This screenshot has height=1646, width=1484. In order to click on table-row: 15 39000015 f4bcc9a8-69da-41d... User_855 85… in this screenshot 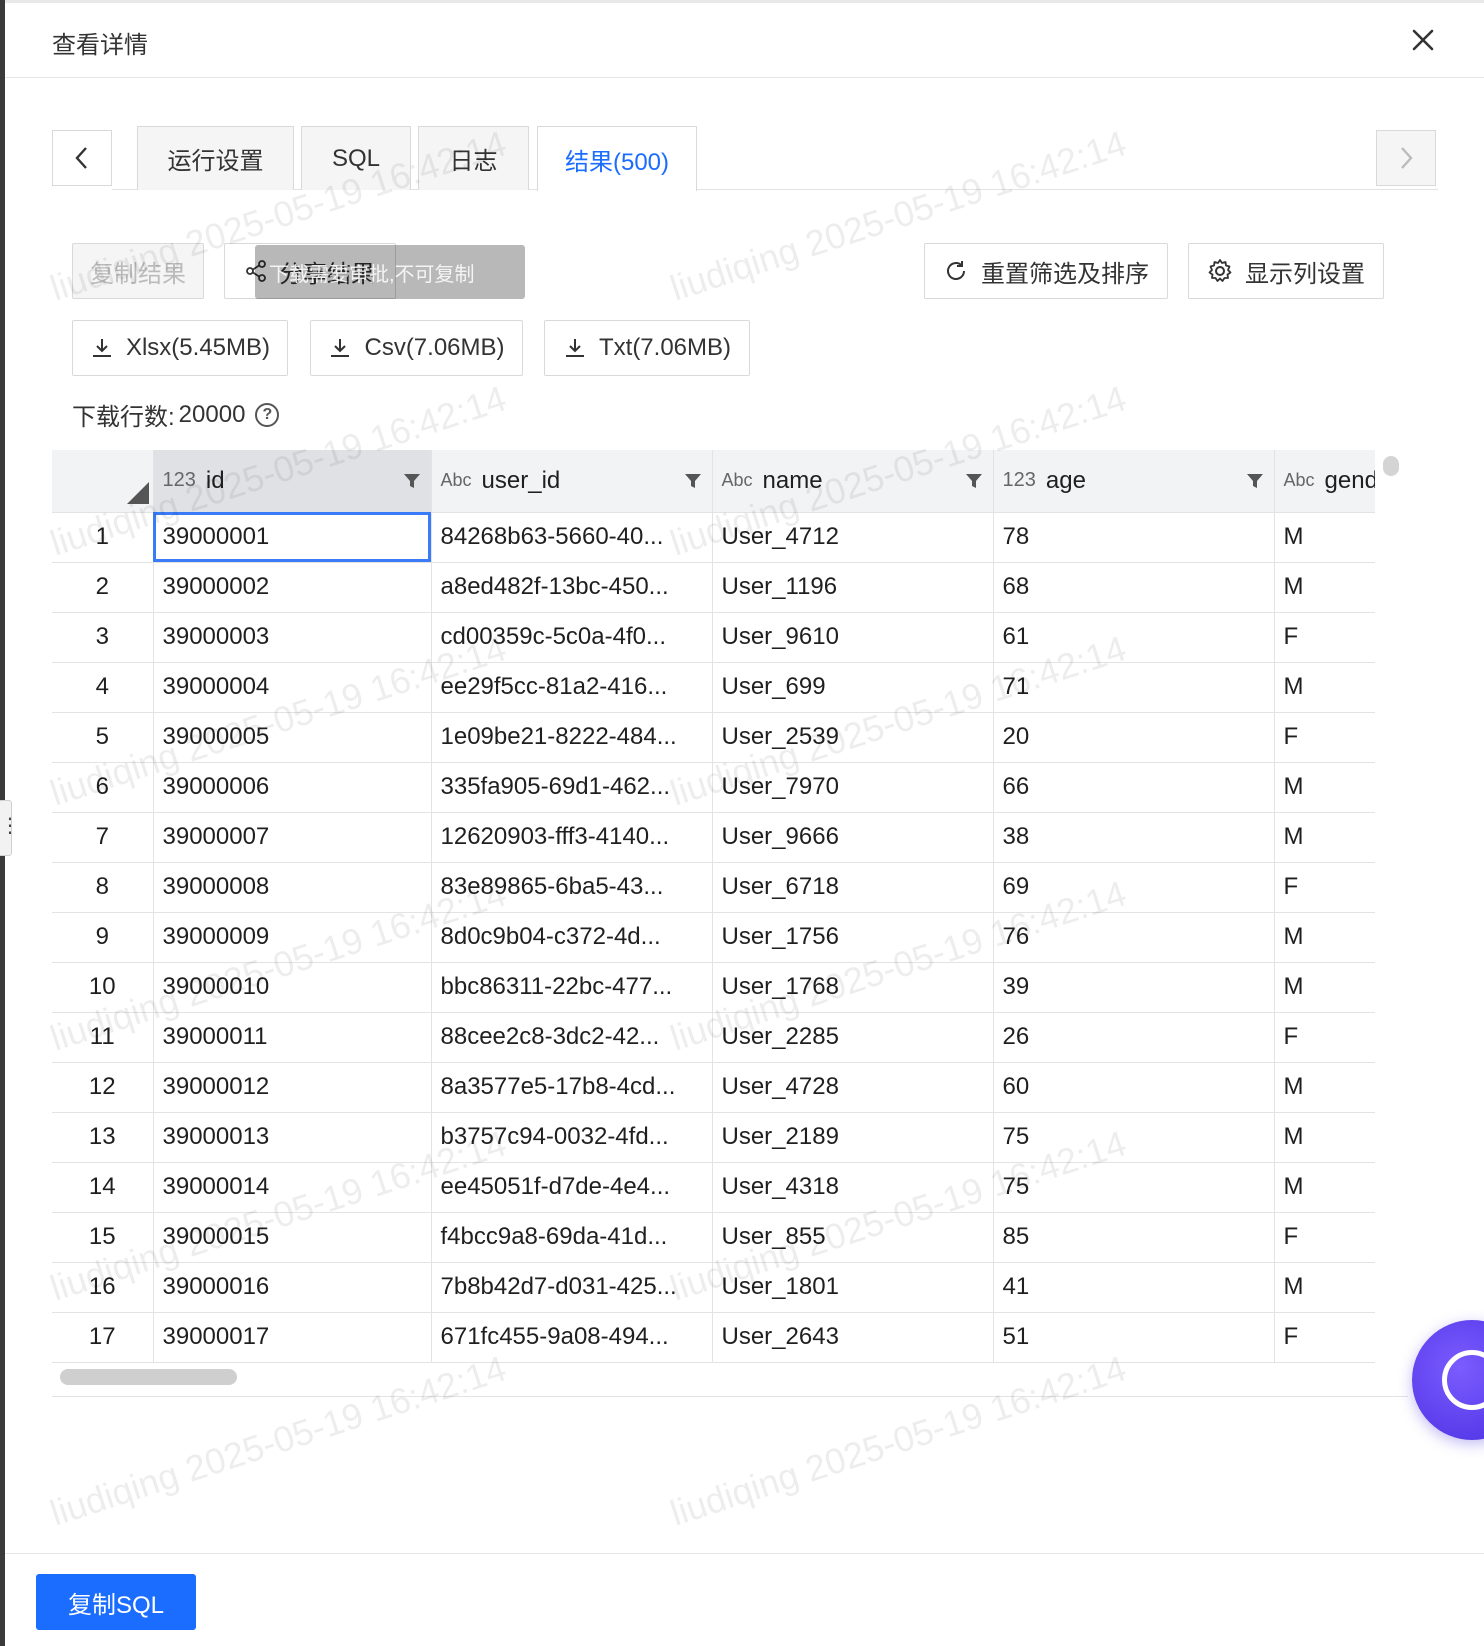, I will do `click(713, 1237)`.